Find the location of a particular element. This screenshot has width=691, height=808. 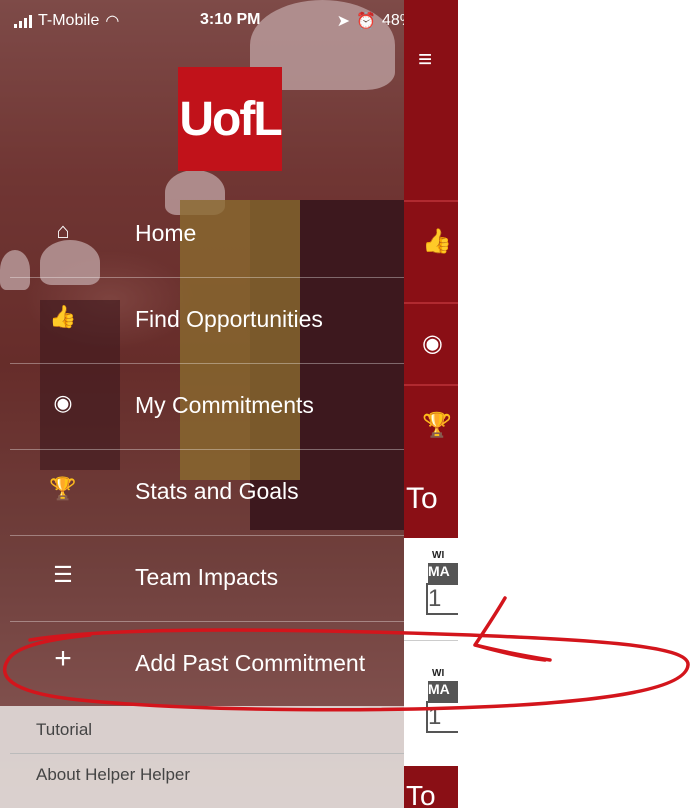

menu-item-my-commitments: ◉ My Commitments is located at coordinates (202, 406).